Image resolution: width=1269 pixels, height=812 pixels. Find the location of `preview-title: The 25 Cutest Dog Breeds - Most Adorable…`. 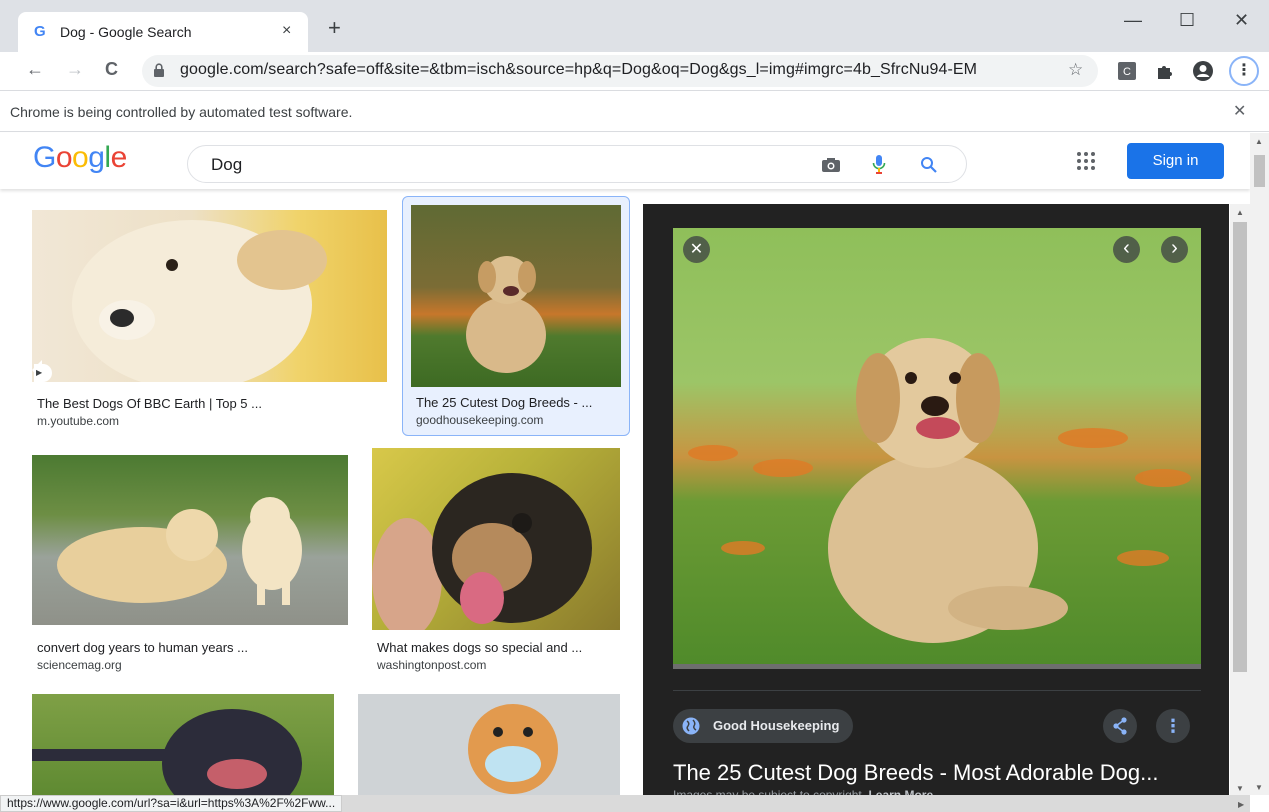

preview-title: The 25 Cutest Dog Breeds - Most Adorable… is located at coordinates (915, 773).